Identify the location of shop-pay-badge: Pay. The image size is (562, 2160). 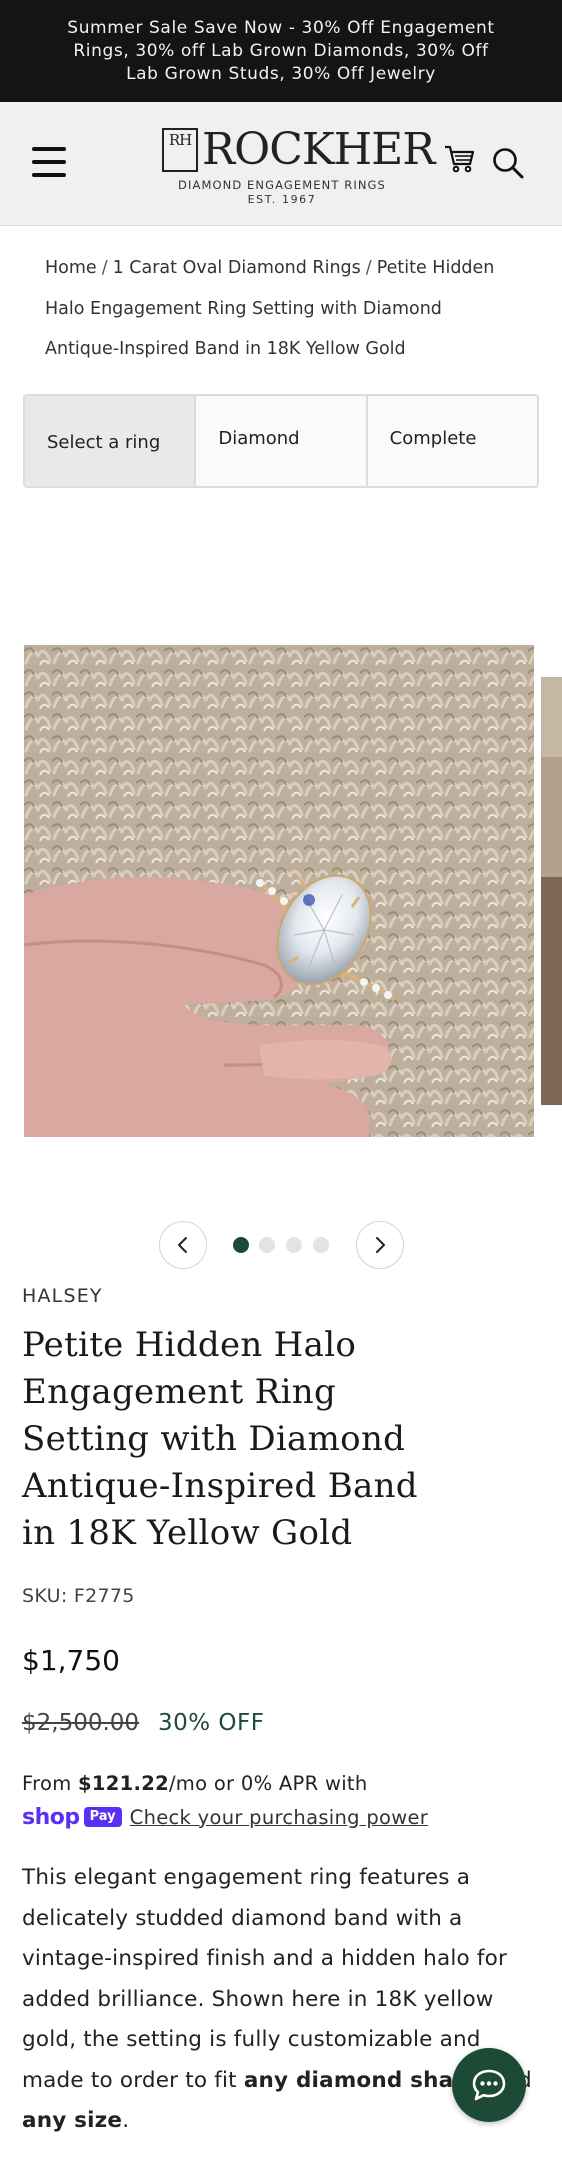
(102, 1817).